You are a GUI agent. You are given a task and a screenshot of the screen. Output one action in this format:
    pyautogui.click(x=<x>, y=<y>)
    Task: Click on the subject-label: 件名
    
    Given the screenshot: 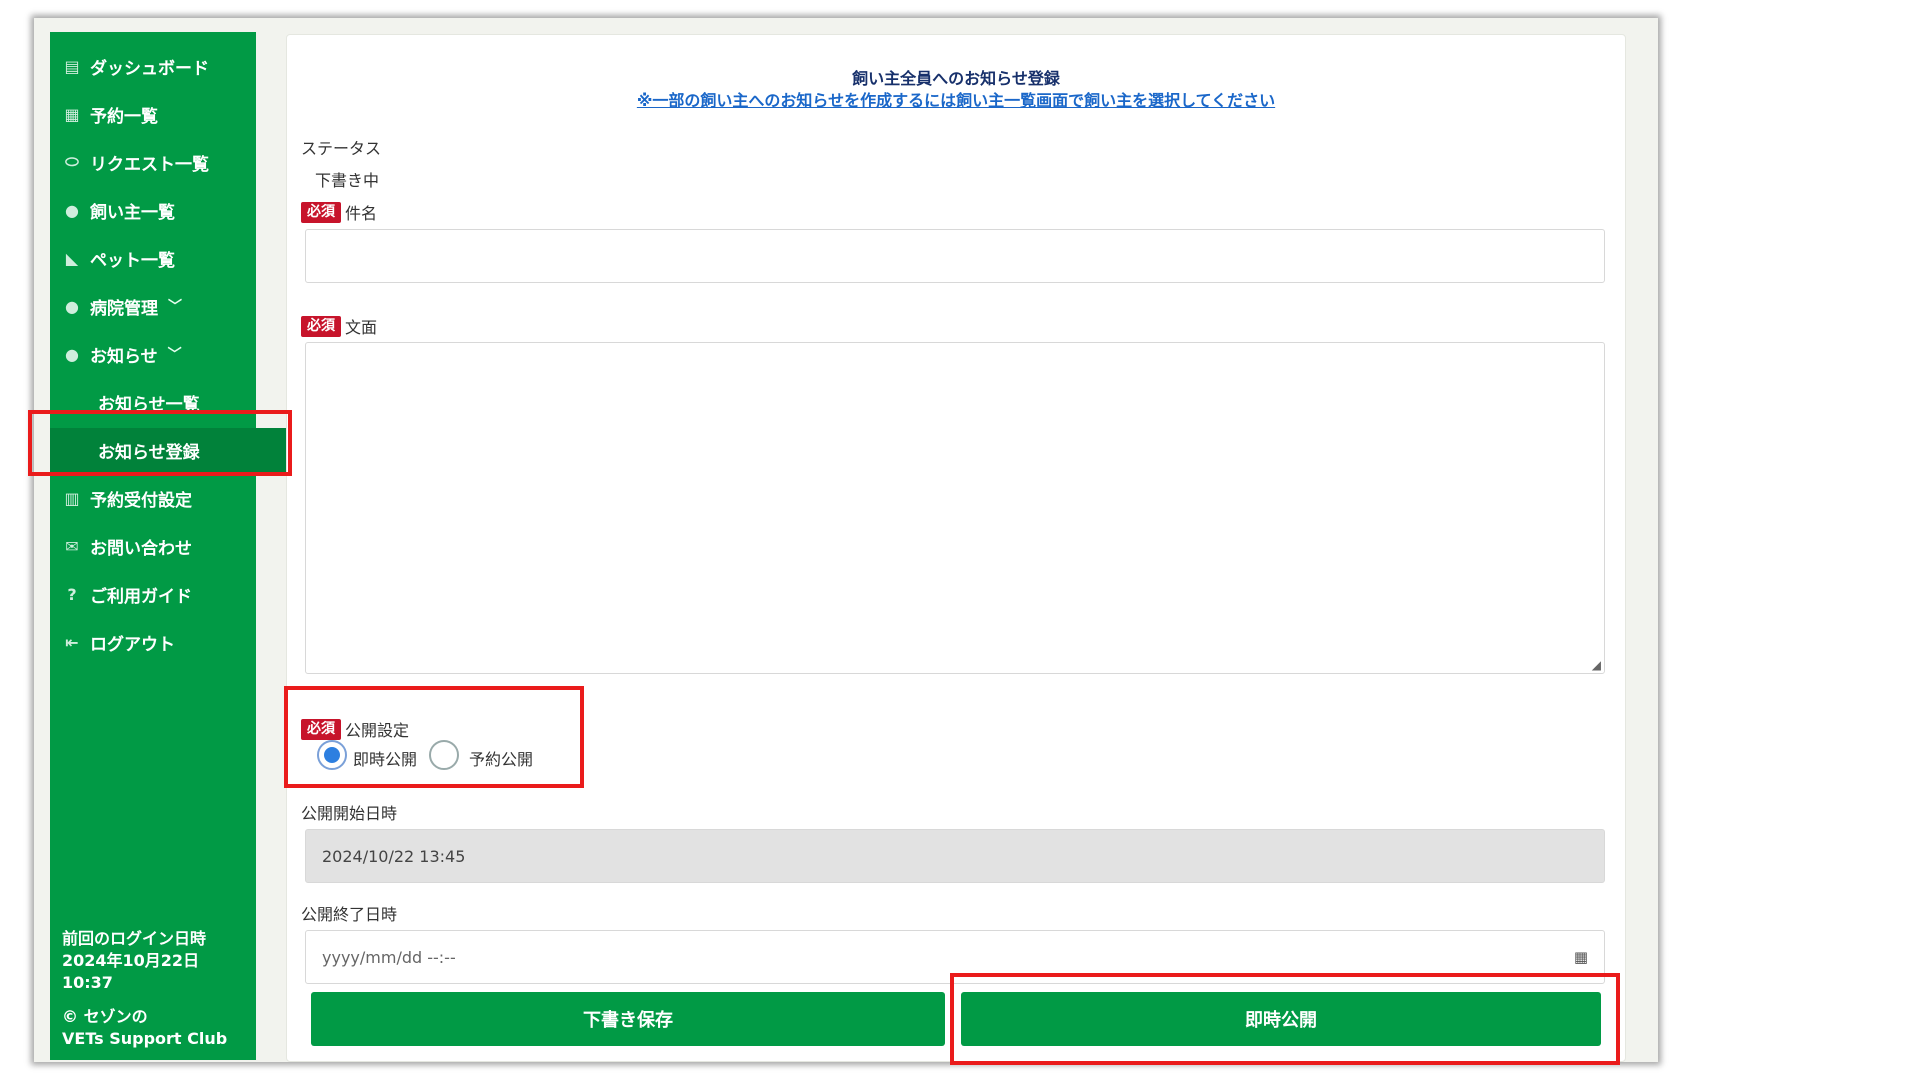 What is the action you would take?
    pyautogui.click(x=361, y=213)
    